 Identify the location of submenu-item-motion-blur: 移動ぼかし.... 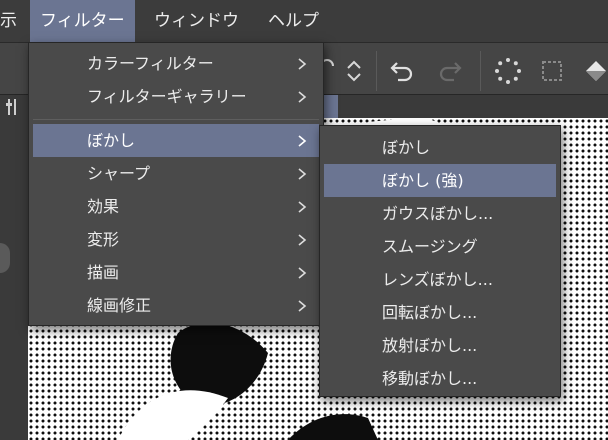
(440, 378).